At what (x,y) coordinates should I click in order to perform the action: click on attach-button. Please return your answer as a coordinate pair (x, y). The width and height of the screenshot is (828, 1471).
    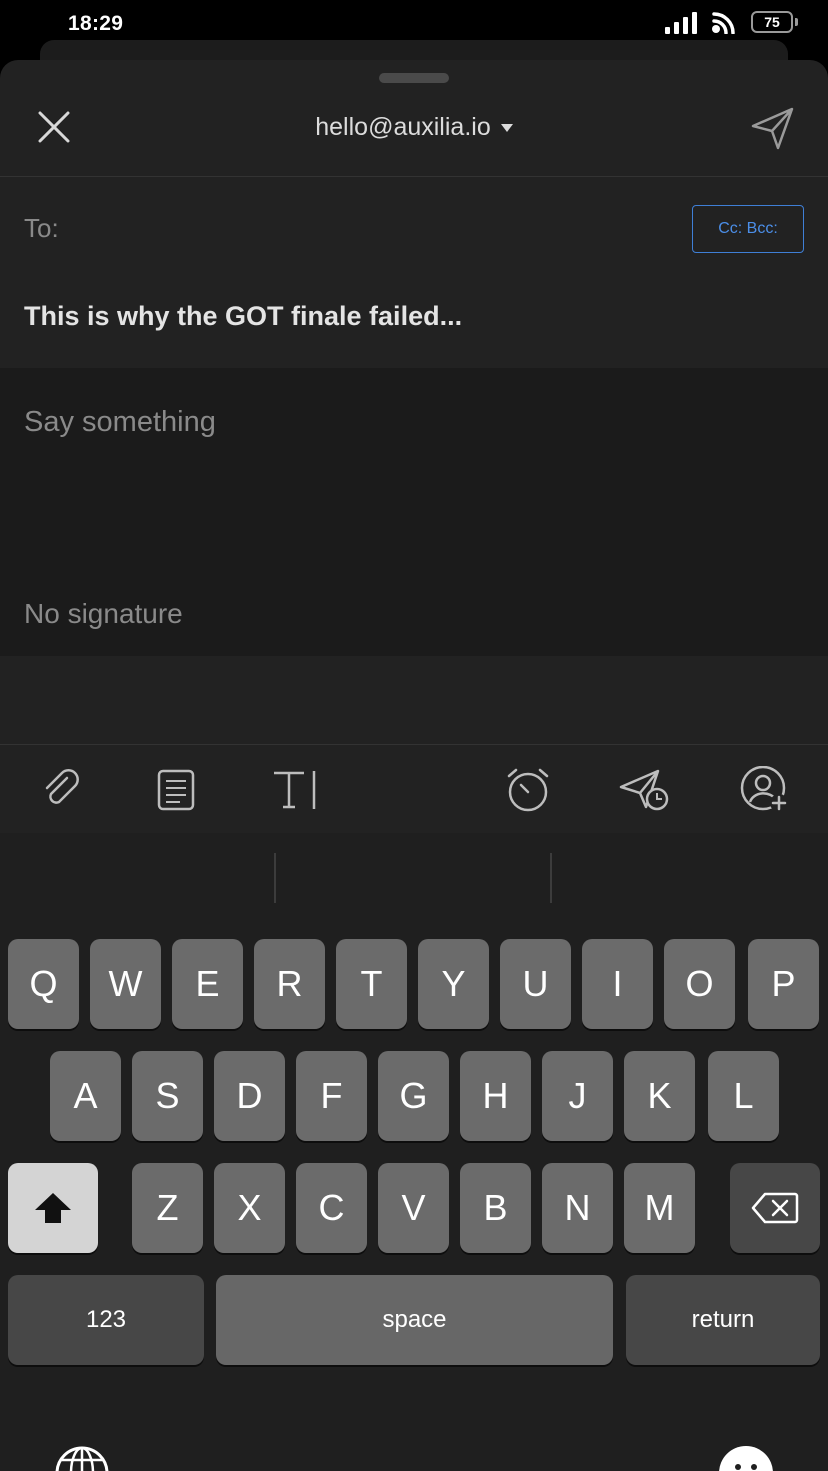
    Looking at the image, I should click on (61, 790).